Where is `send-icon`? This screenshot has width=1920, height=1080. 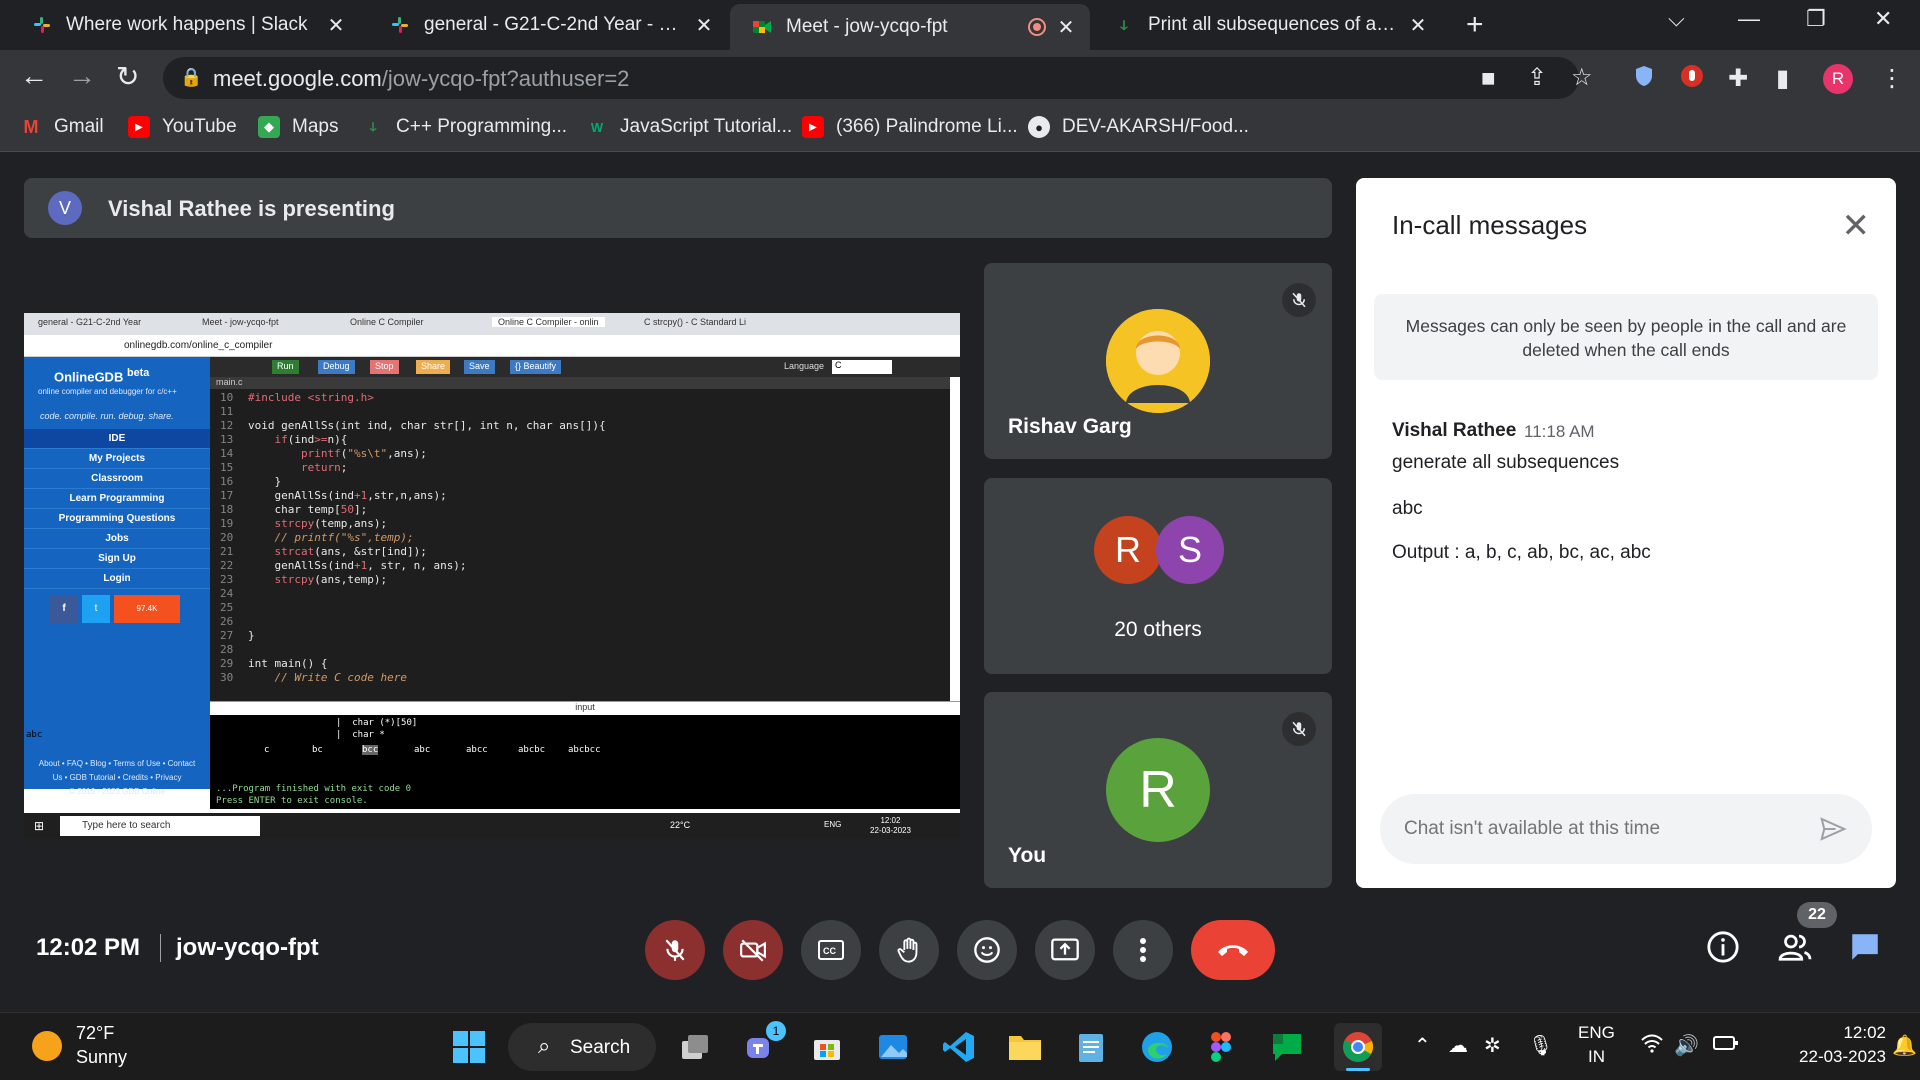
send-icon is located at coordinates (1833, 831).